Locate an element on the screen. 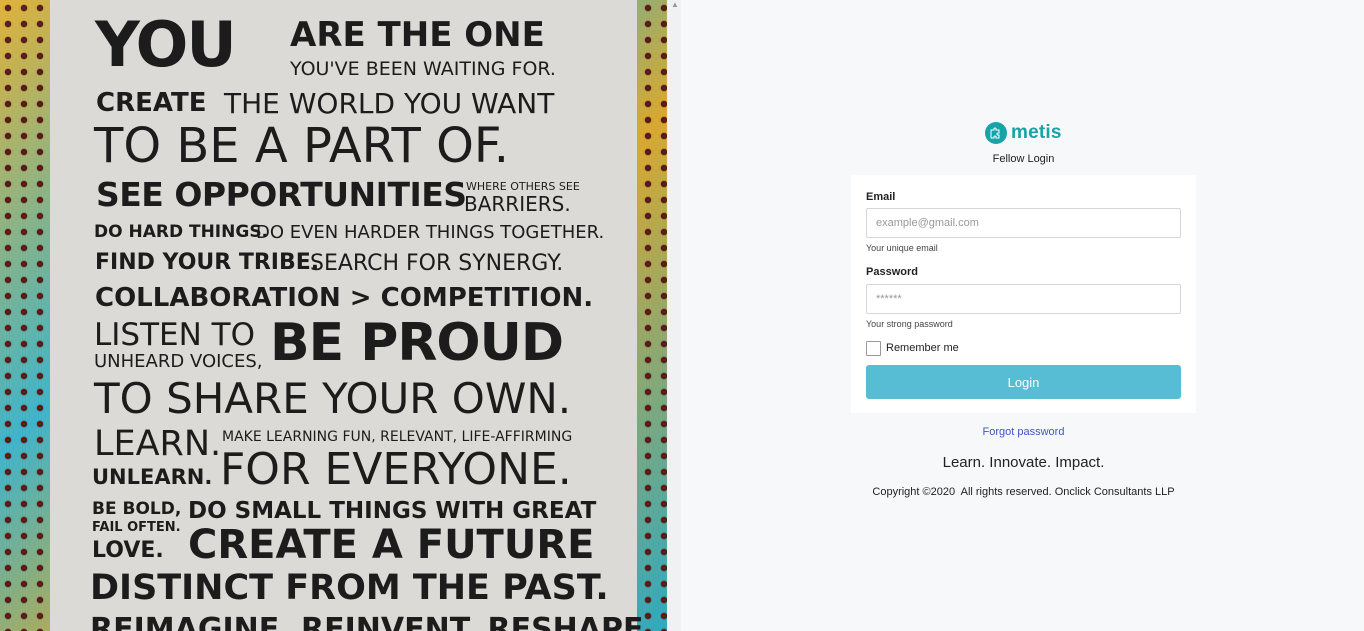 The width and height of the screenshot is (1364, 631). poster-line: ARE THE ONE is located at coordinates (417, 35).